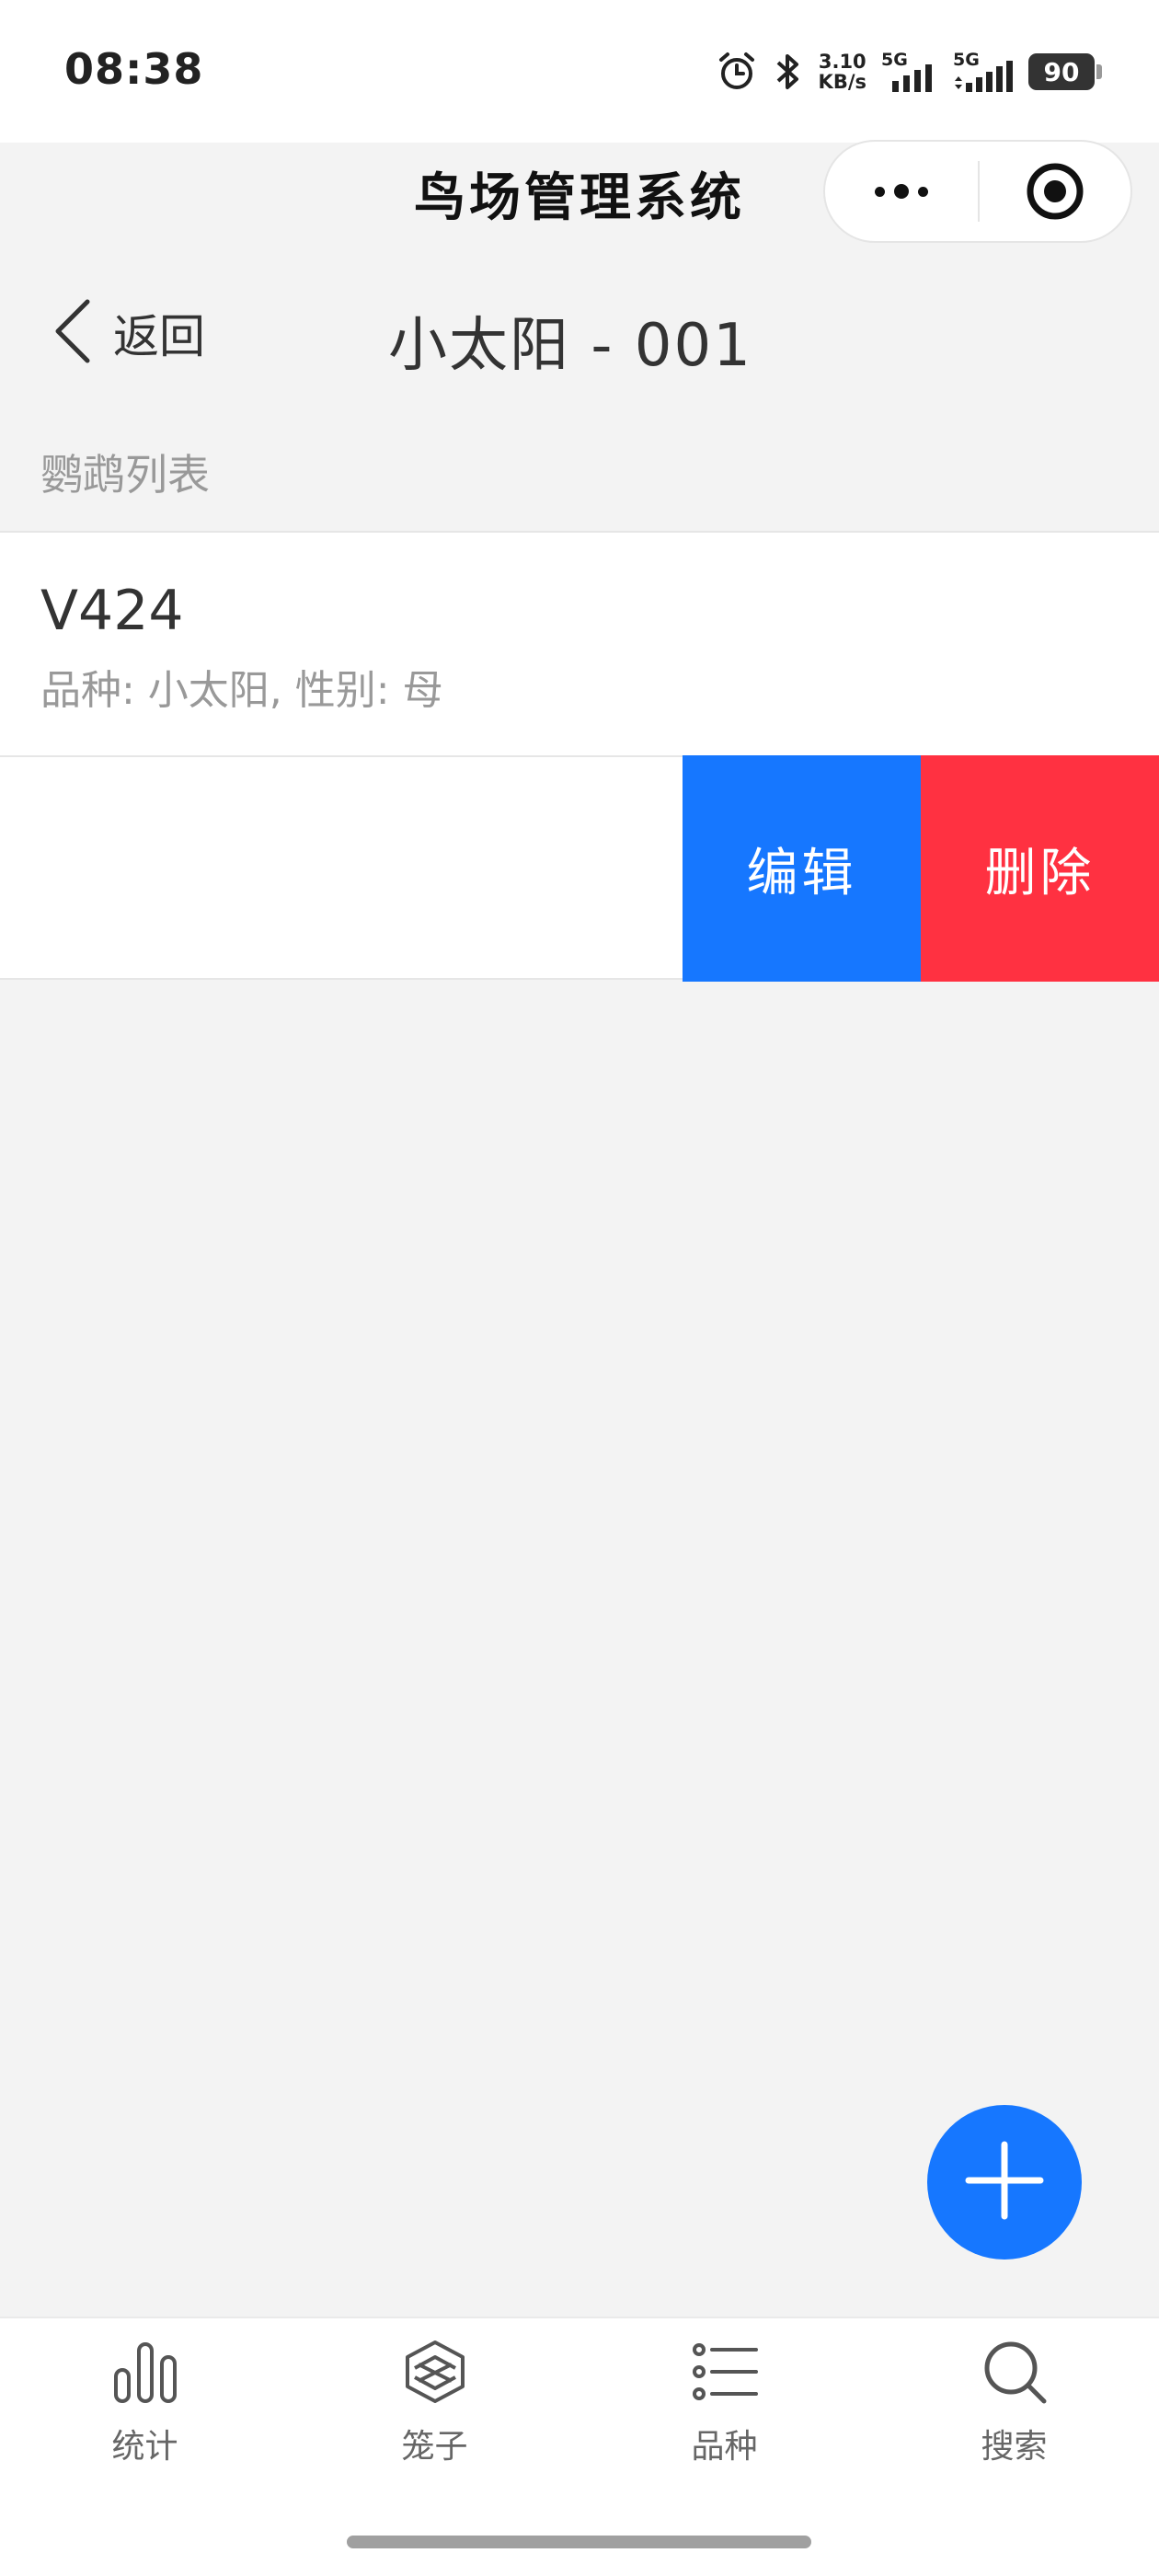  I want to click on tab-search: 搜索, so click(1014, 2401).